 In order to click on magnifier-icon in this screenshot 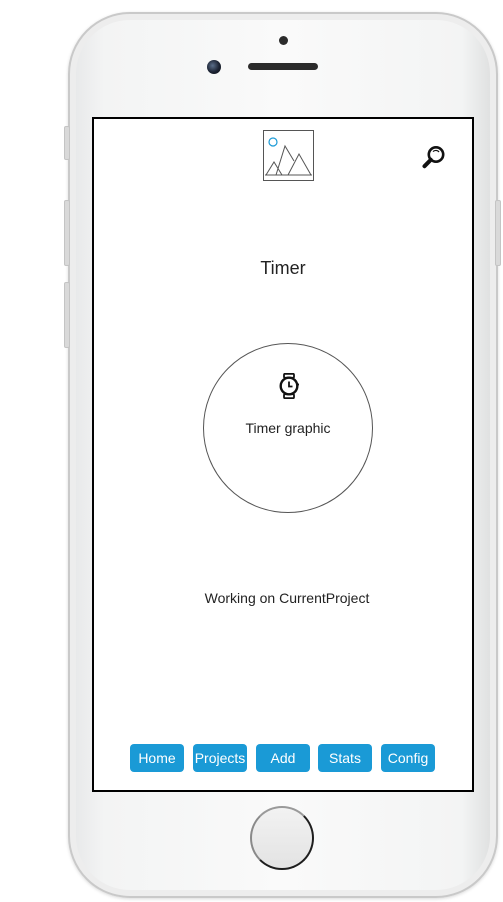, I will do `click(434, 157)`.